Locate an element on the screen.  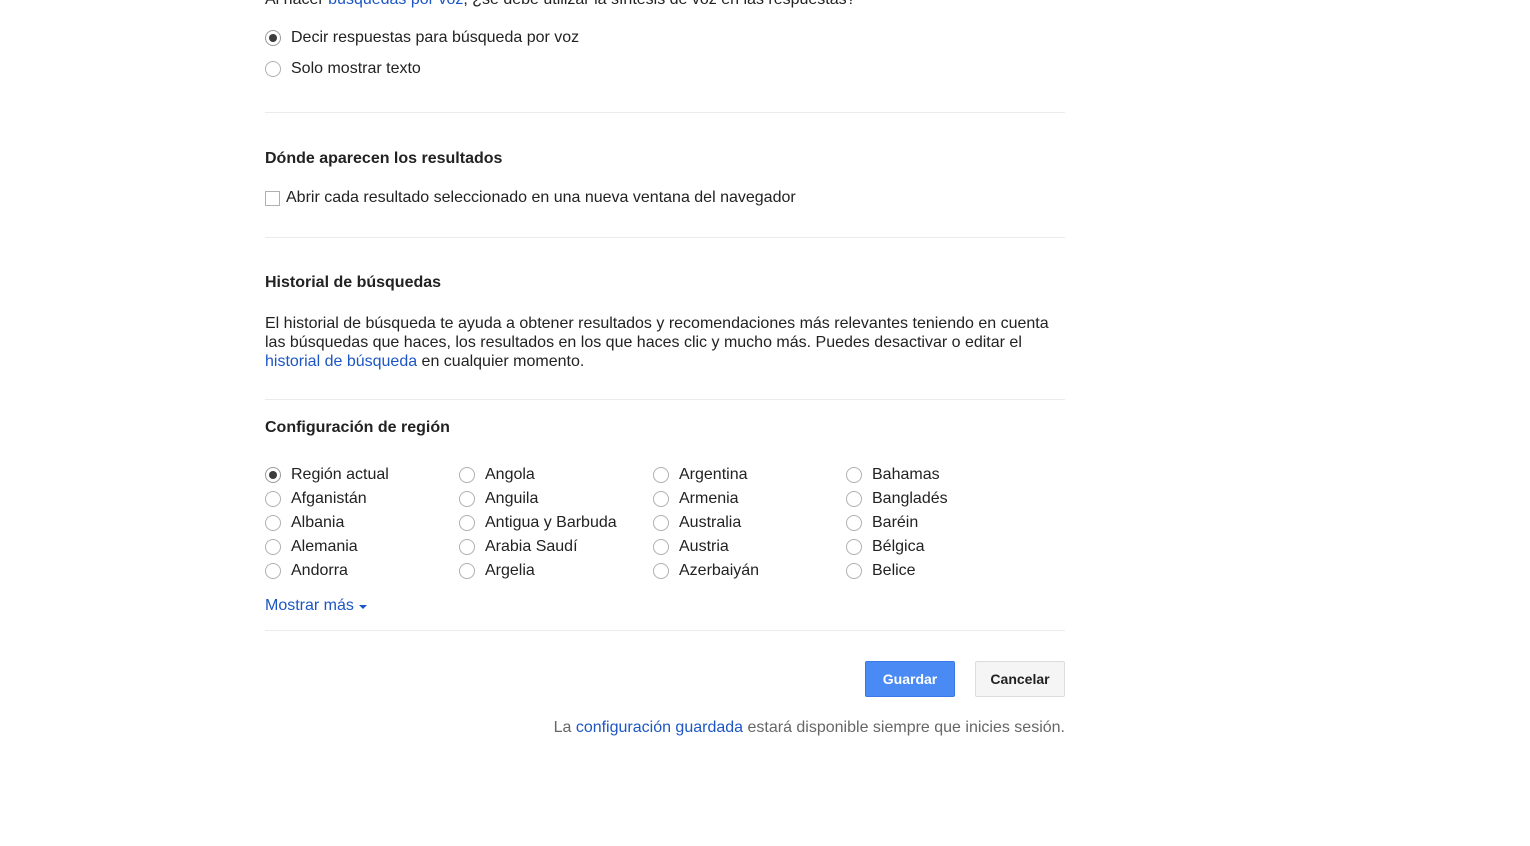
region-option: Alemania is located at coordinates (327, 547).